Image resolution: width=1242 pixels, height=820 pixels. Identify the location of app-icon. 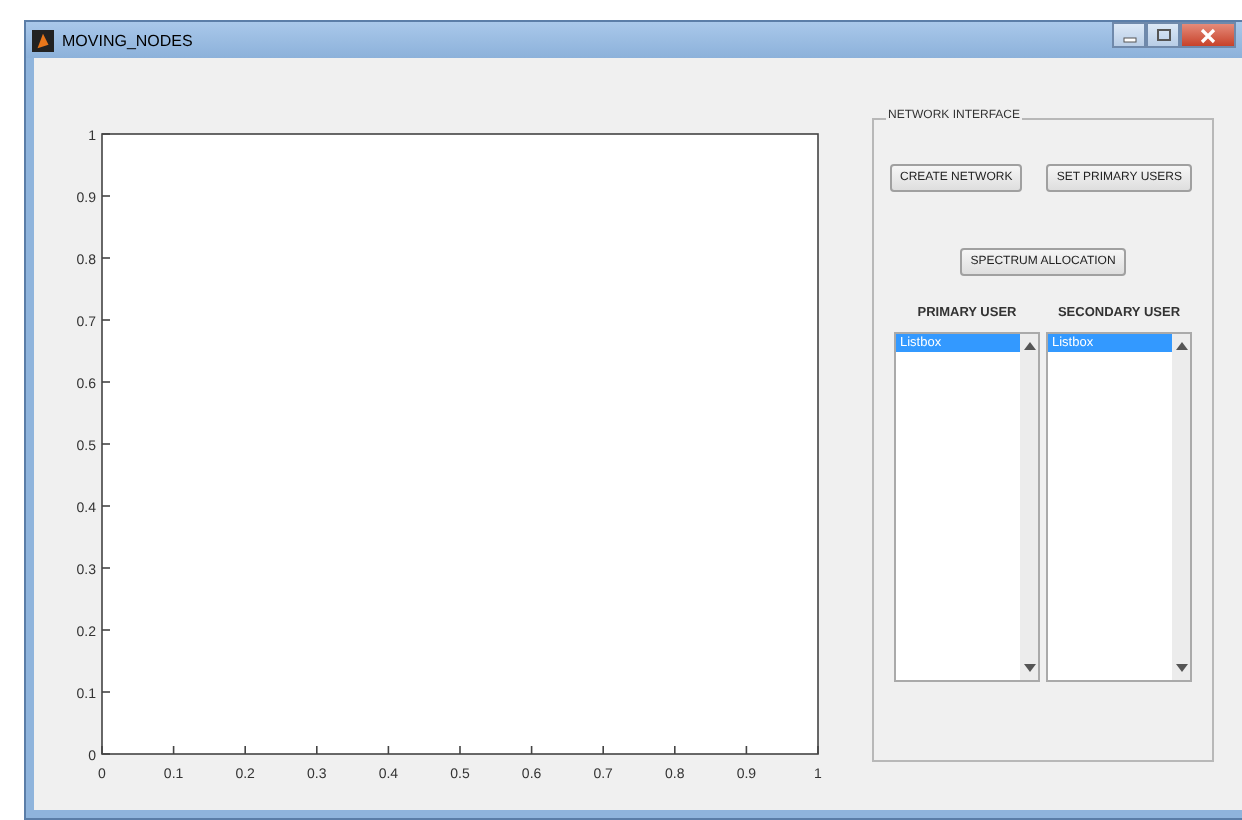
(43, 40).